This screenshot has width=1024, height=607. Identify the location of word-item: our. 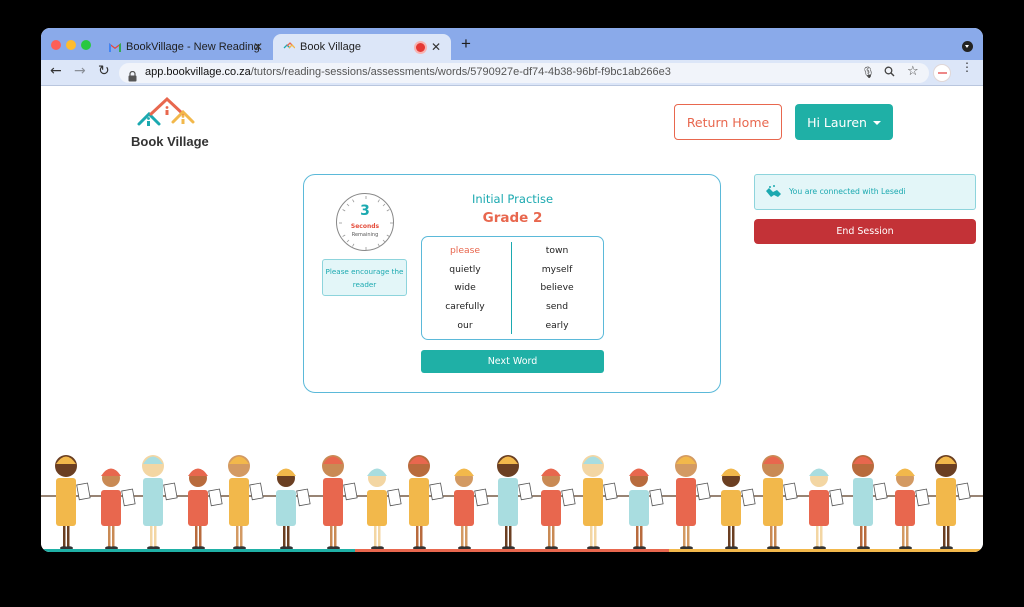
(465, 329).